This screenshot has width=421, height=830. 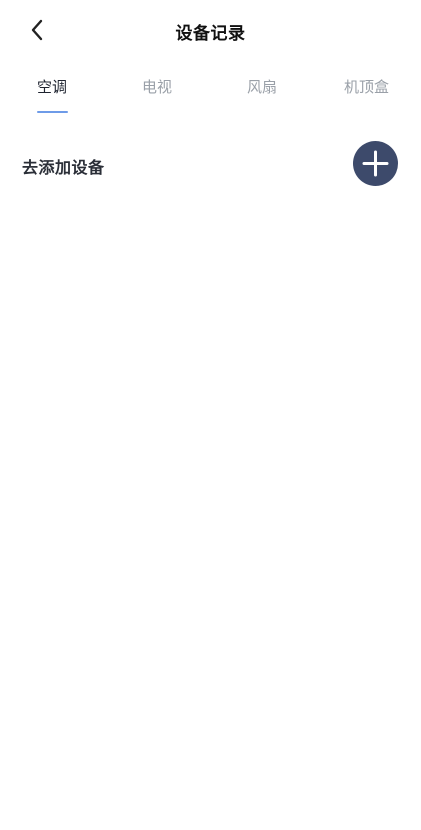 I want to click on category-tabs: 空调 电视 风扇 机顶盒, so click(x=210, y=95).